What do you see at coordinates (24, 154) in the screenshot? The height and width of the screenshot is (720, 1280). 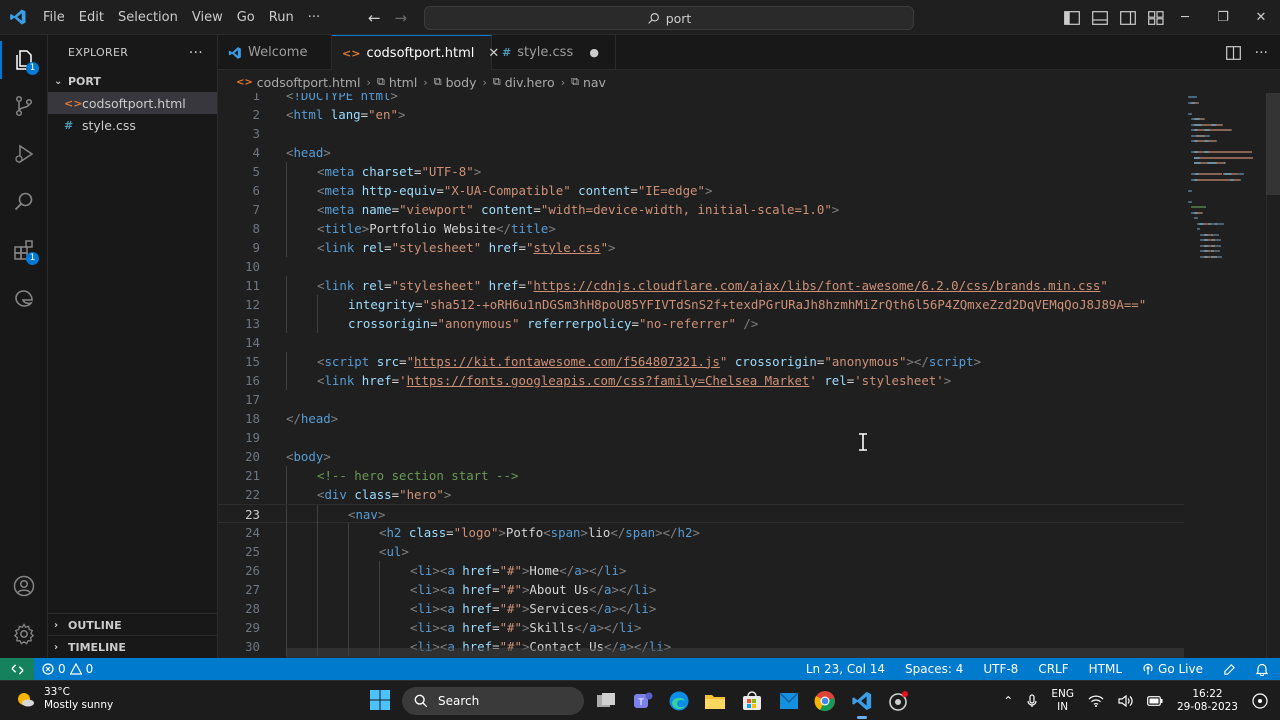 I see `run-debug-button` at bounding box center [24, 154].